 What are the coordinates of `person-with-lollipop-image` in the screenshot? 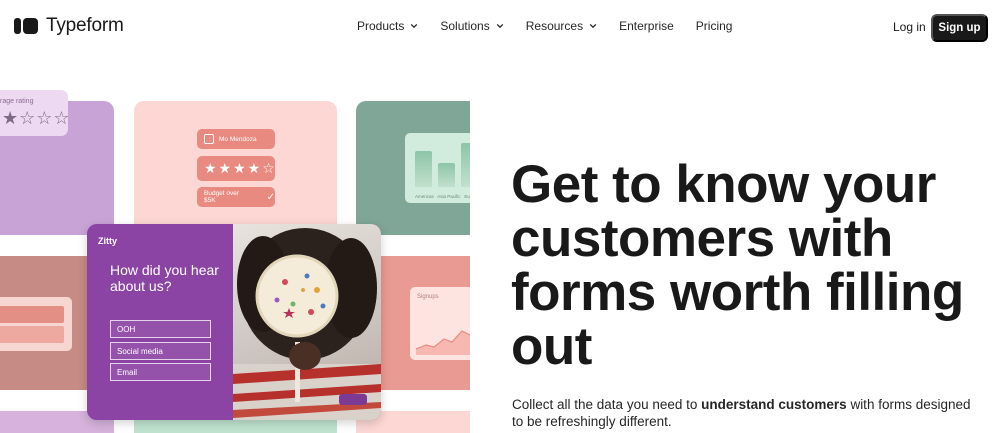 It's located at (307, 324).